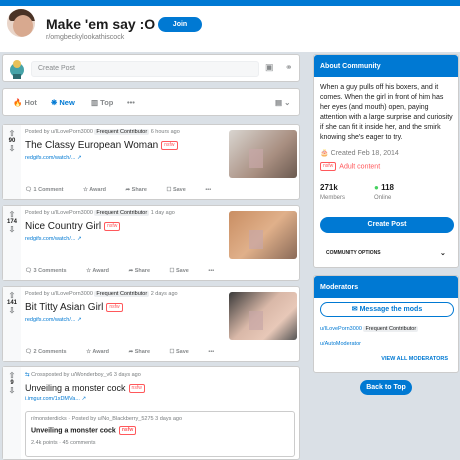  What do you see at coordinates (162, 213) in the screenshot?
I see `post-time: 1 day ago` at bounding box center [162, 213].